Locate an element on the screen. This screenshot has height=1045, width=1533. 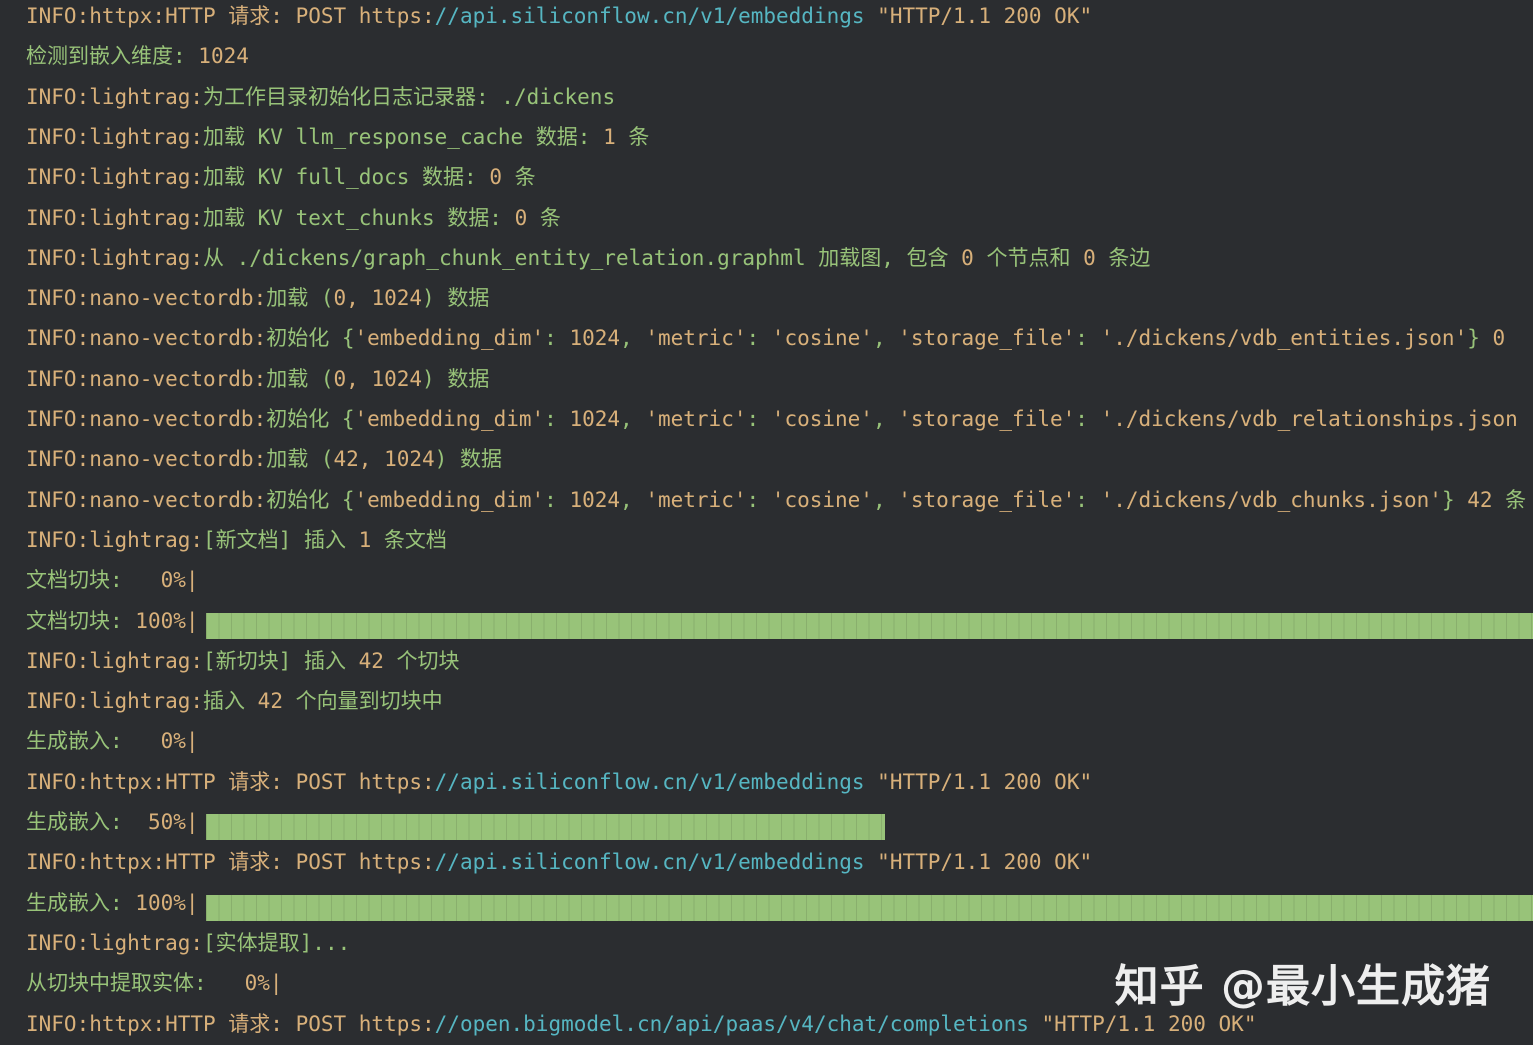
log-line: INFO:lightrag:[新切块] 插入 42 个切块 is located at coordinates (243, 661).